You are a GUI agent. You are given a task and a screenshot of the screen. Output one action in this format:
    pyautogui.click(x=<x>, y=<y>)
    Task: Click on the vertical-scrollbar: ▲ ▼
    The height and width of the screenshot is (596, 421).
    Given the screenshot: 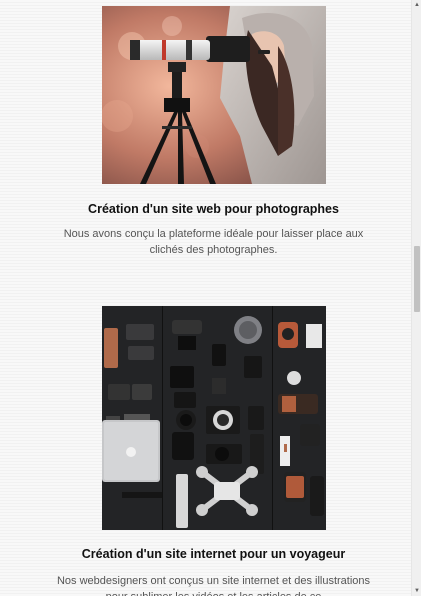 What is the action you would take?
    pyautogui.click(x=416, y=298)
    